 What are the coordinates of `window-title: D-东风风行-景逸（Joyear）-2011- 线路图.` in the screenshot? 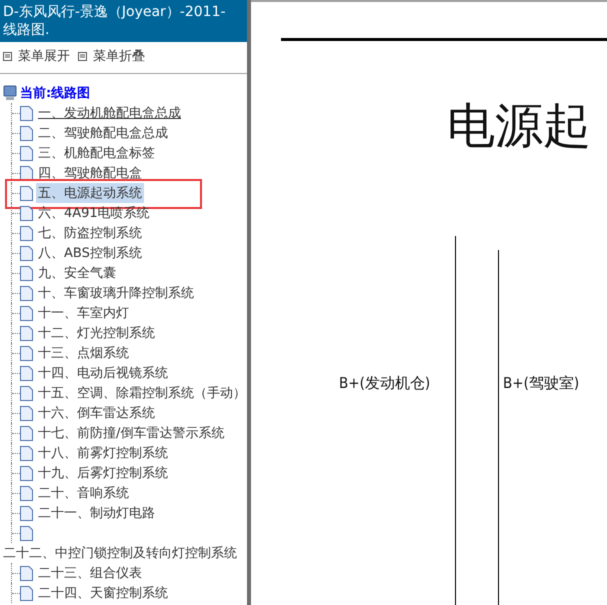 It's located at (123, 21).